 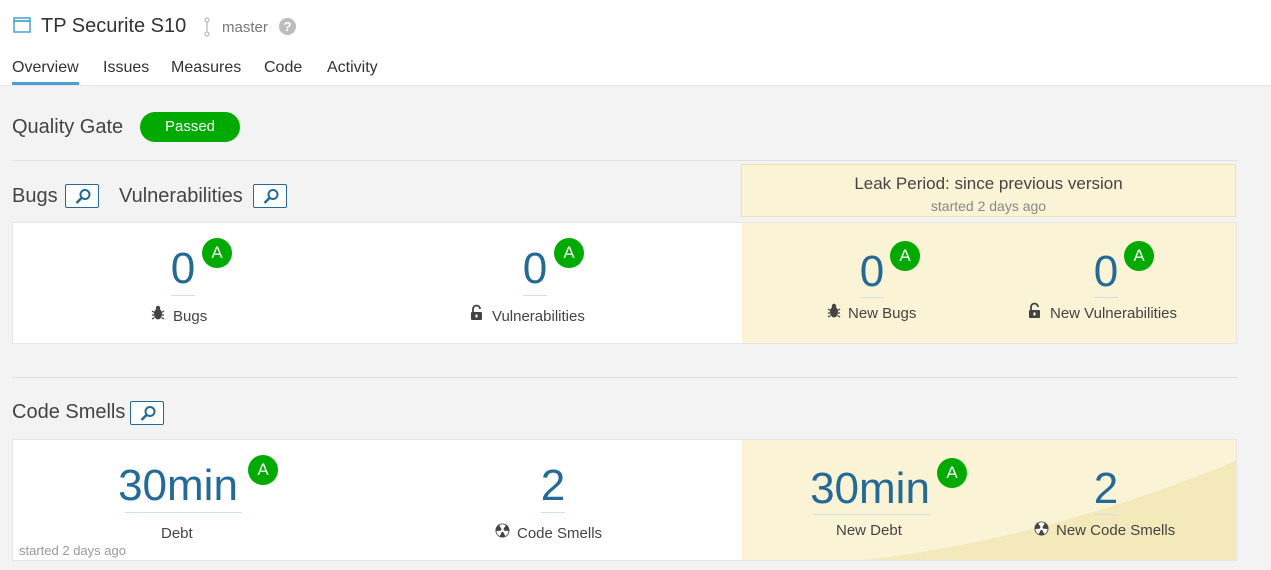 I want to click on vulnerabilities-value: 0, so click(x=535, y=269).